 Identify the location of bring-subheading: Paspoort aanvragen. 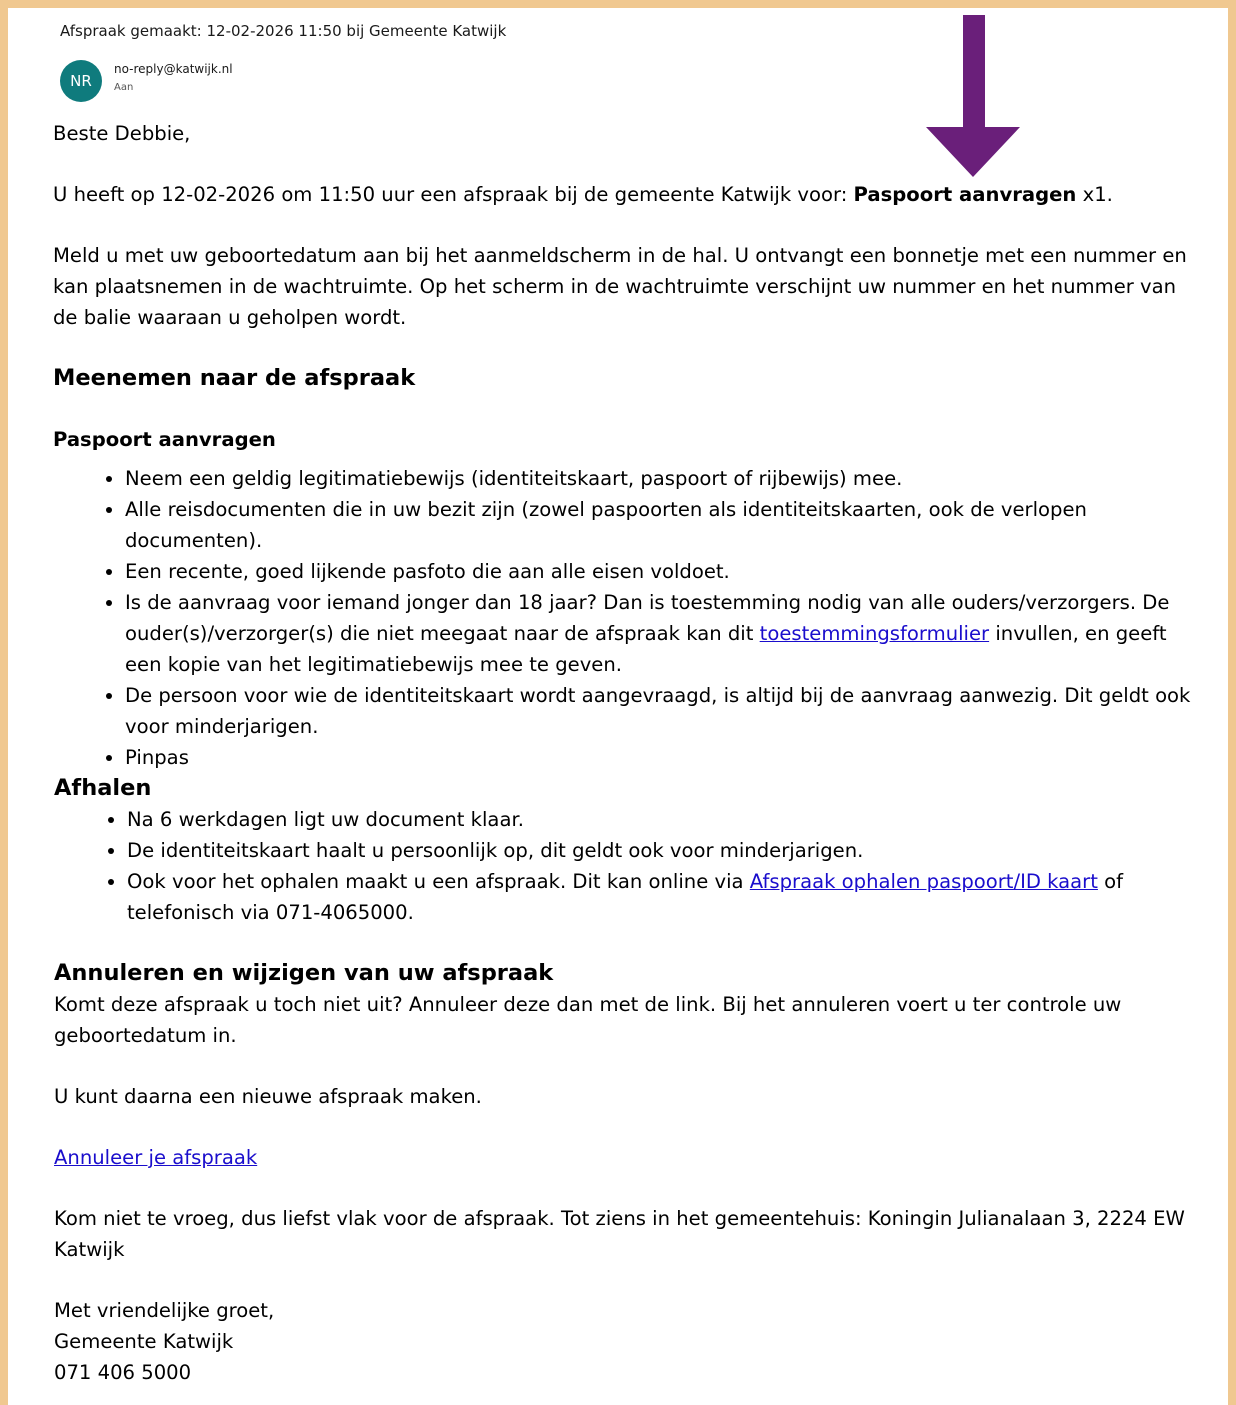
(164, 439).